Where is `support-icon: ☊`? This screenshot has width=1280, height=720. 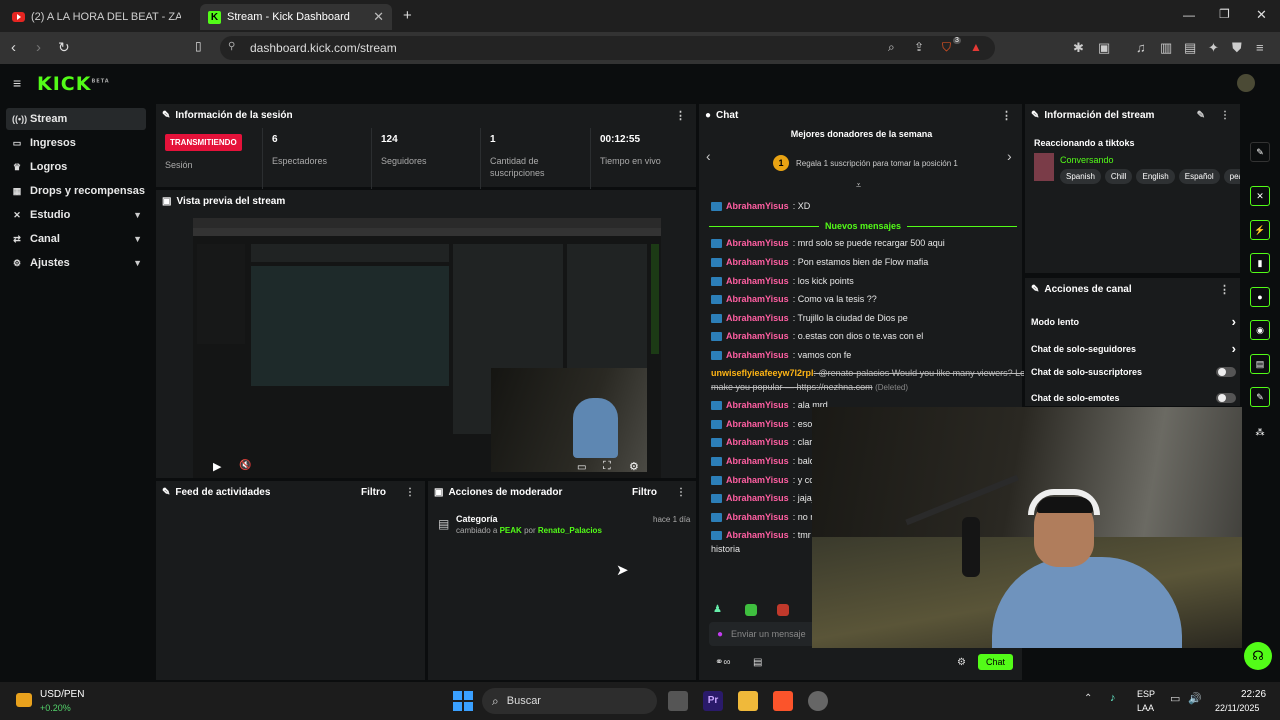
support-icon: ☊ is located at coordinates (1258, 656).